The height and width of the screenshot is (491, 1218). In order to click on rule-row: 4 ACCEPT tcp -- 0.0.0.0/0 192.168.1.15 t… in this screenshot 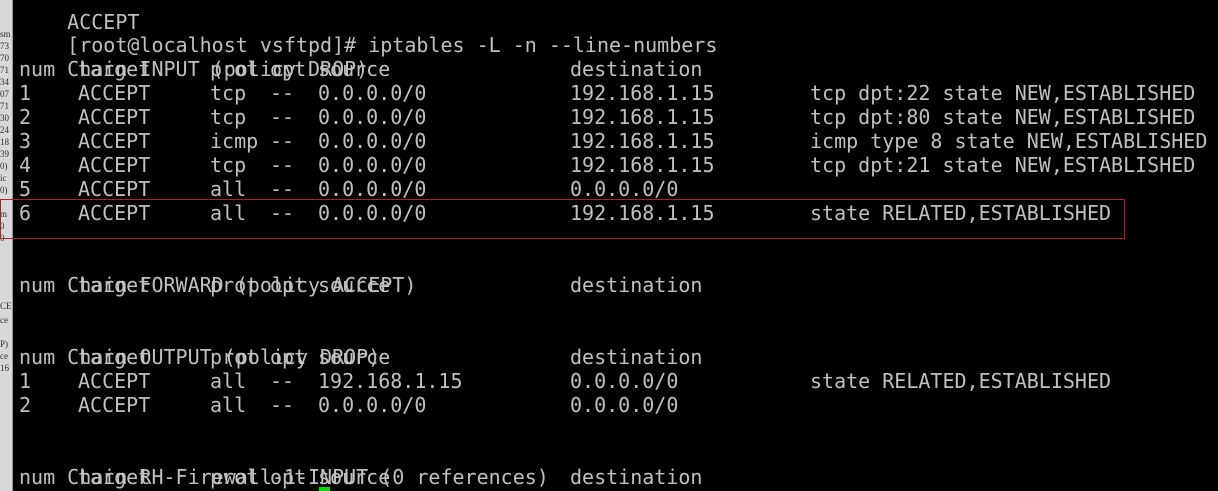, I will do `click(607, 165)`.